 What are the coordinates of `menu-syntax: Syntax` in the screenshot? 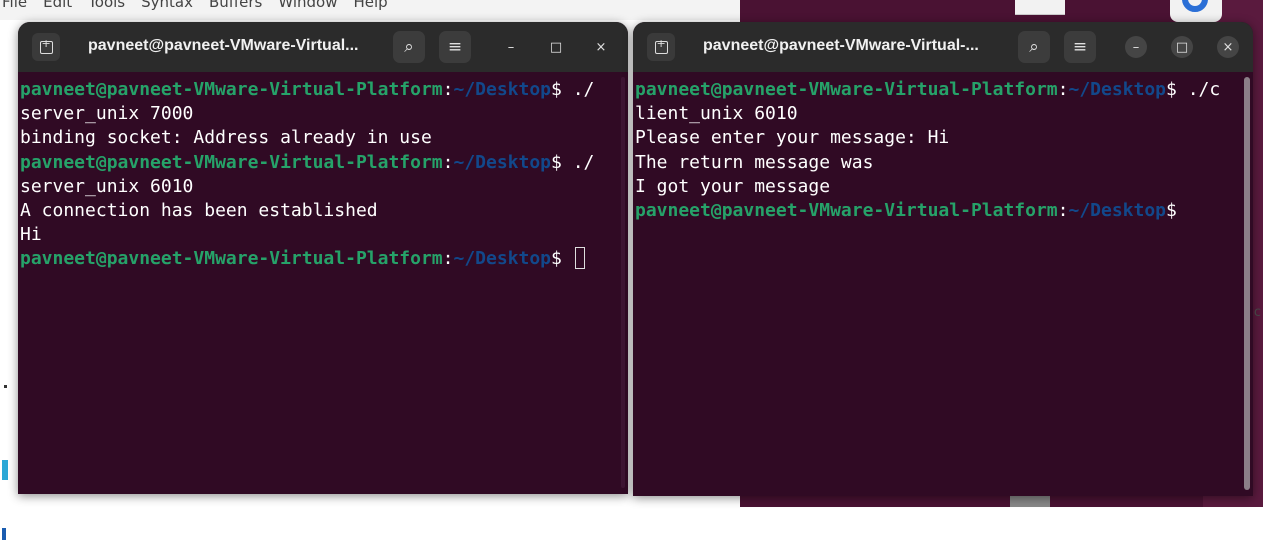 It's located at (167, 5).